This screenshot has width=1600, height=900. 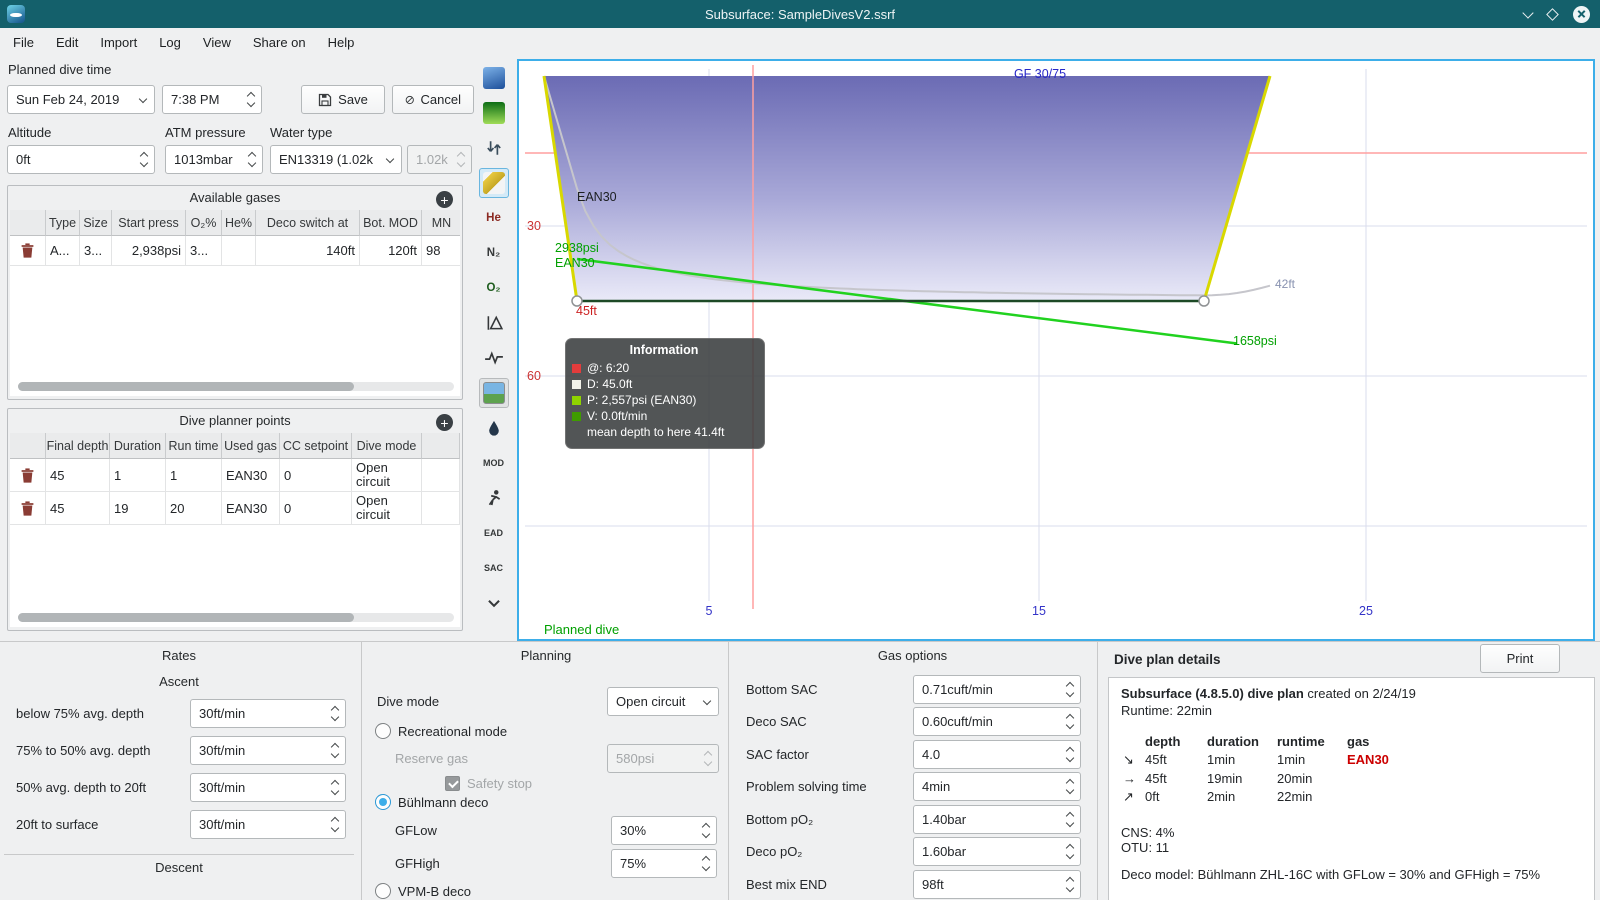 I want to click on menu-help: Help, so click(x=341, y=42).